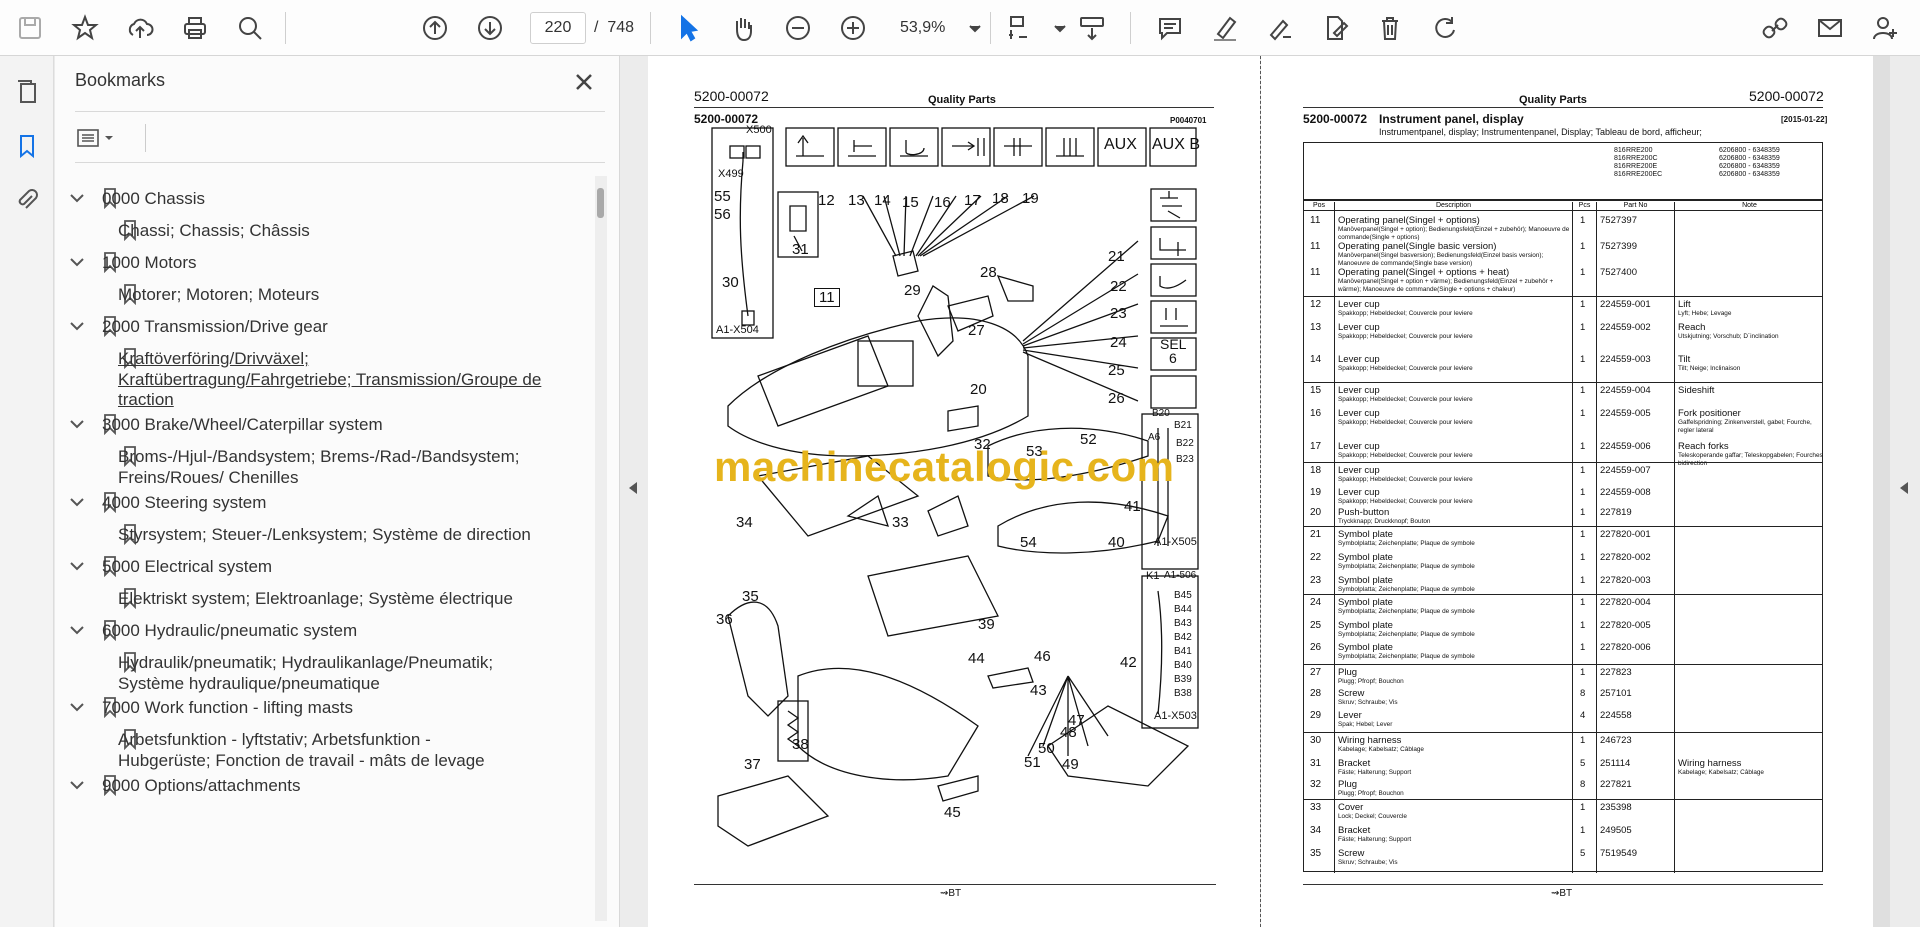 The height and width of the screenshot is (927, 1920). I want to click on cell-part: 224559-004, so click(1625, 390).